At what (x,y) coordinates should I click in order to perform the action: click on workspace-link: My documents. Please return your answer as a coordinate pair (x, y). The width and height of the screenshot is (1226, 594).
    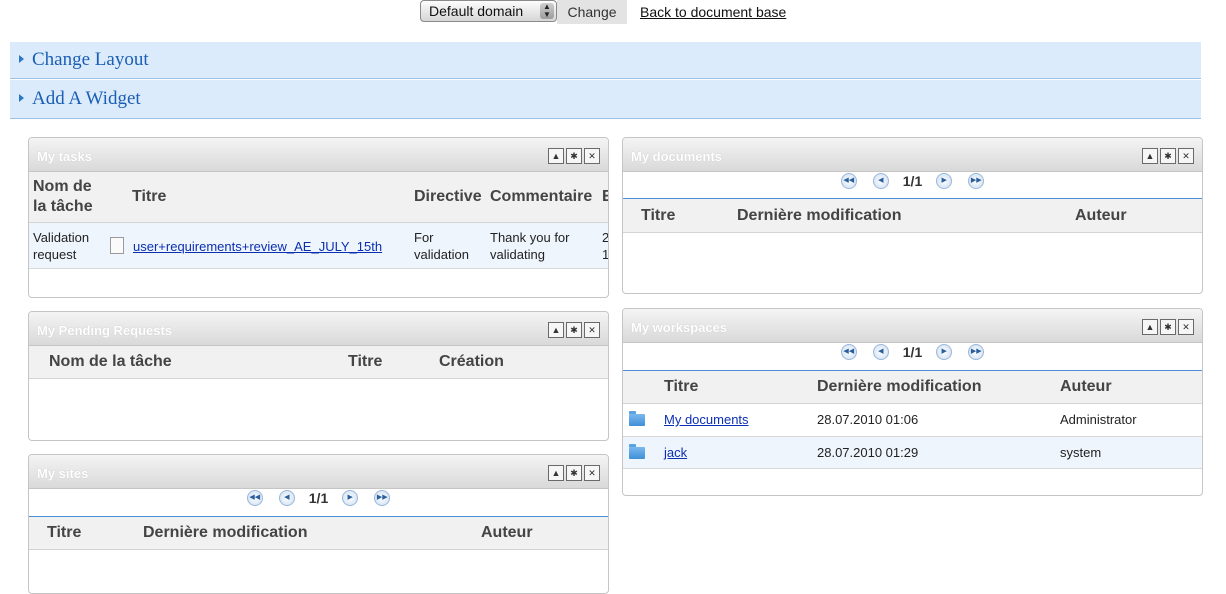
    Looking at the image, I should click on (706, 419).